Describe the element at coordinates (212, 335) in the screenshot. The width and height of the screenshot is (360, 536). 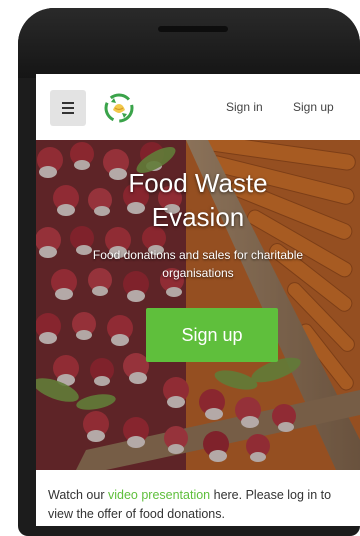
I see `hero-signup-button: Sign up` at that location.